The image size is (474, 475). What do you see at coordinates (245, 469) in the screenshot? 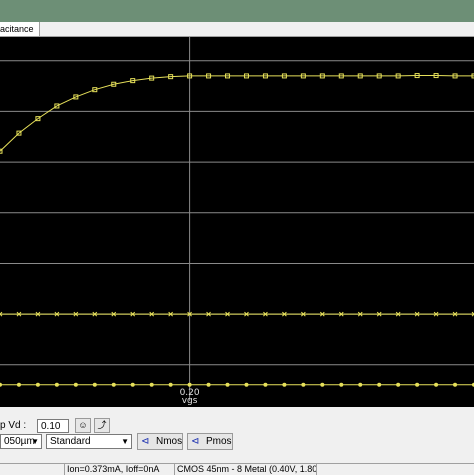
I see `status-technology: CMOS 45nm - 8 Metal (0.40V, 1.80V)` at bounding box center [245, 469].